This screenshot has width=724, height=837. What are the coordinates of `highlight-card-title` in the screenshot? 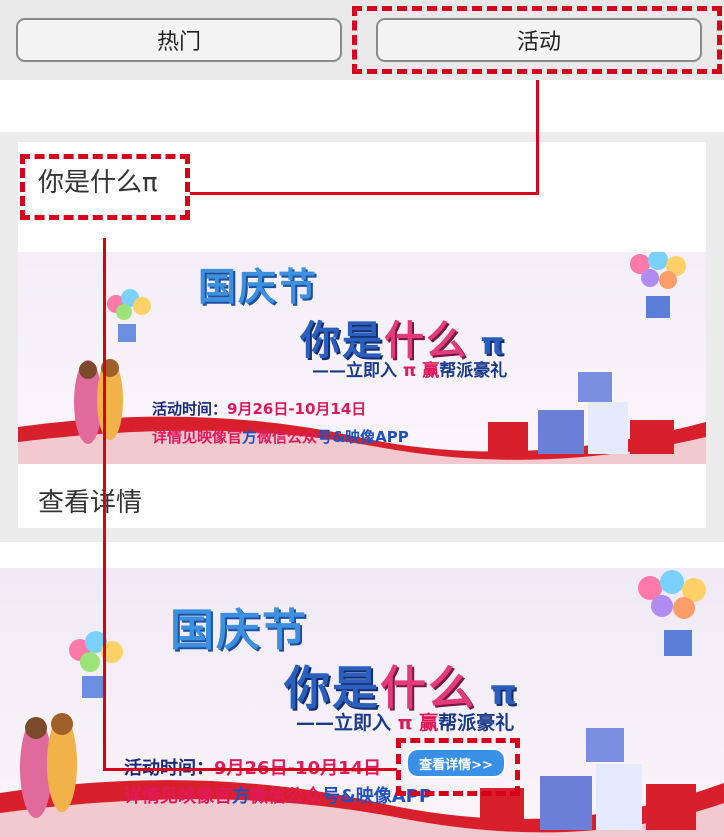 It's located at (105, 187).